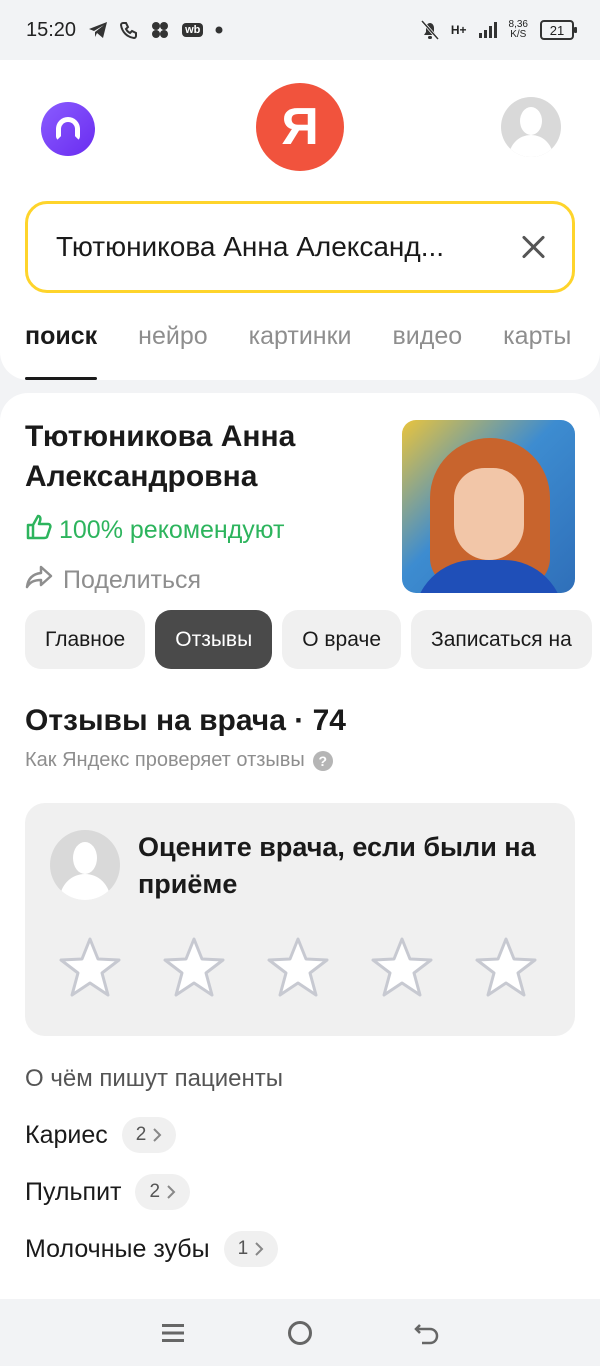 Image resolution: width=600 pixels, height=1366 pixels. Describe the element at coordinates (300, 30) in the screenshot. I see `status-bar: 15:20 wb H+ 8,36 K/S 21` at that location.